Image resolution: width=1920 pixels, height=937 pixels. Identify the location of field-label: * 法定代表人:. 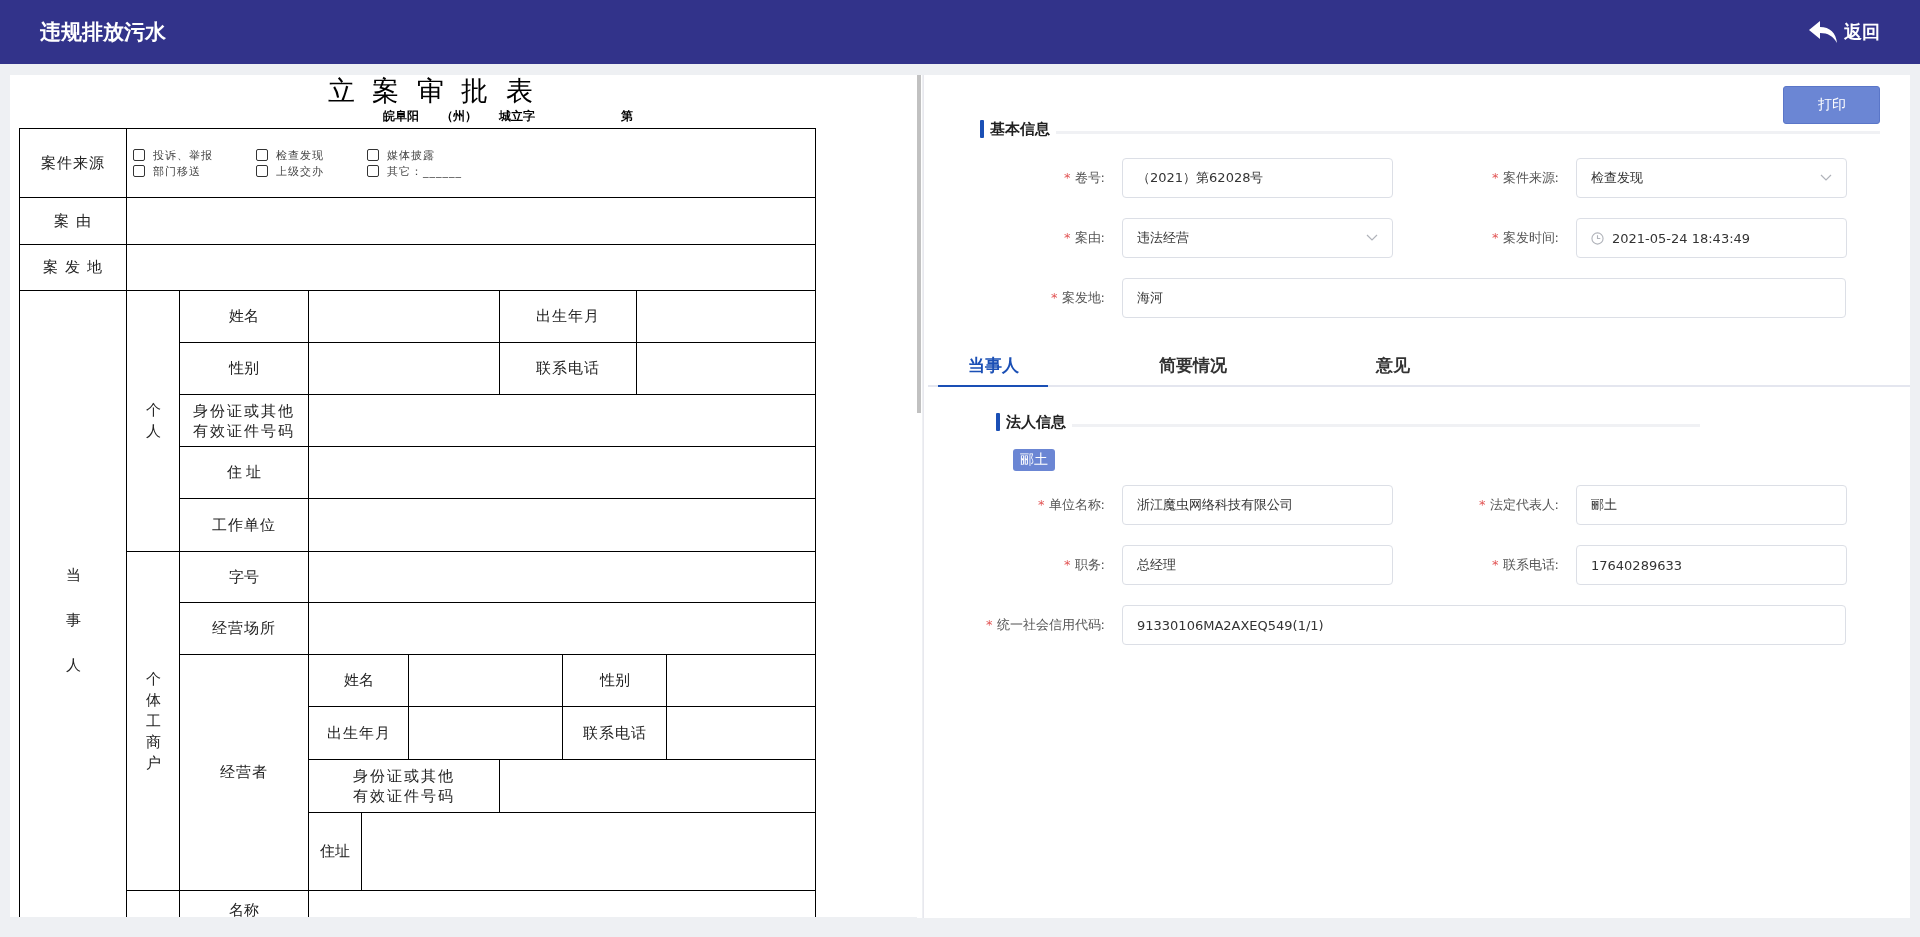
(1519, 505).